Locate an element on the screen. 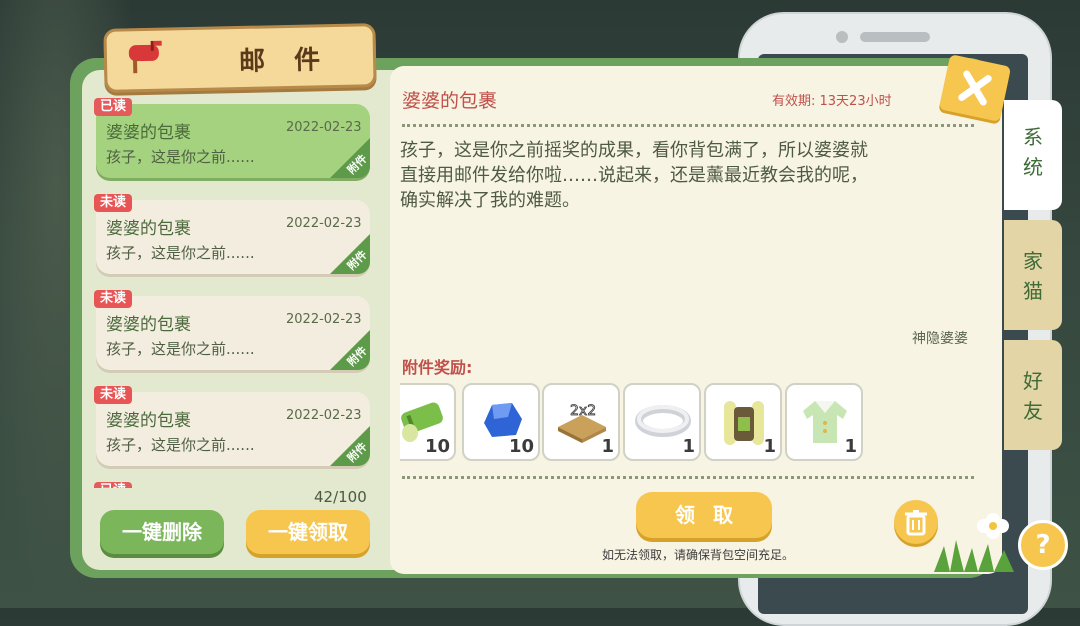 This screenshot has width=1080, height=626. mail-header-title: 邮 件 is located at coordinates (284, 61).